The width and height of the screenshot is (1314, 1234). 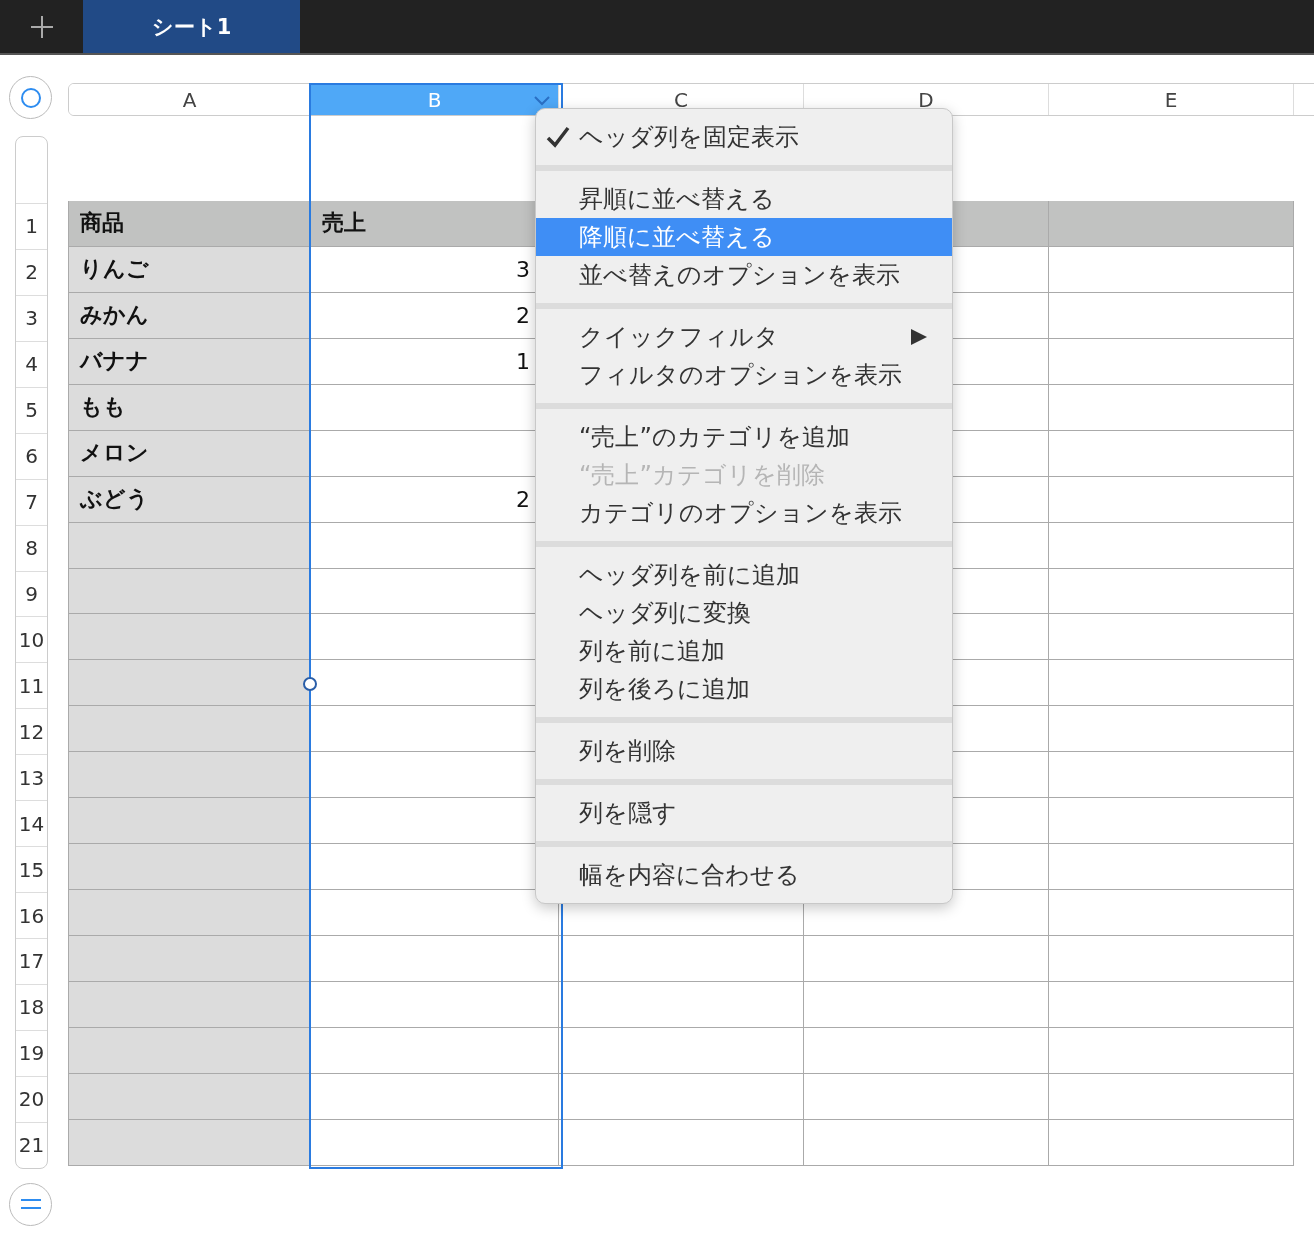 What do you see at coordinates (190, 224) in the screenshot?
I see `header-cell: 商品` at bounding box center [190, 224].